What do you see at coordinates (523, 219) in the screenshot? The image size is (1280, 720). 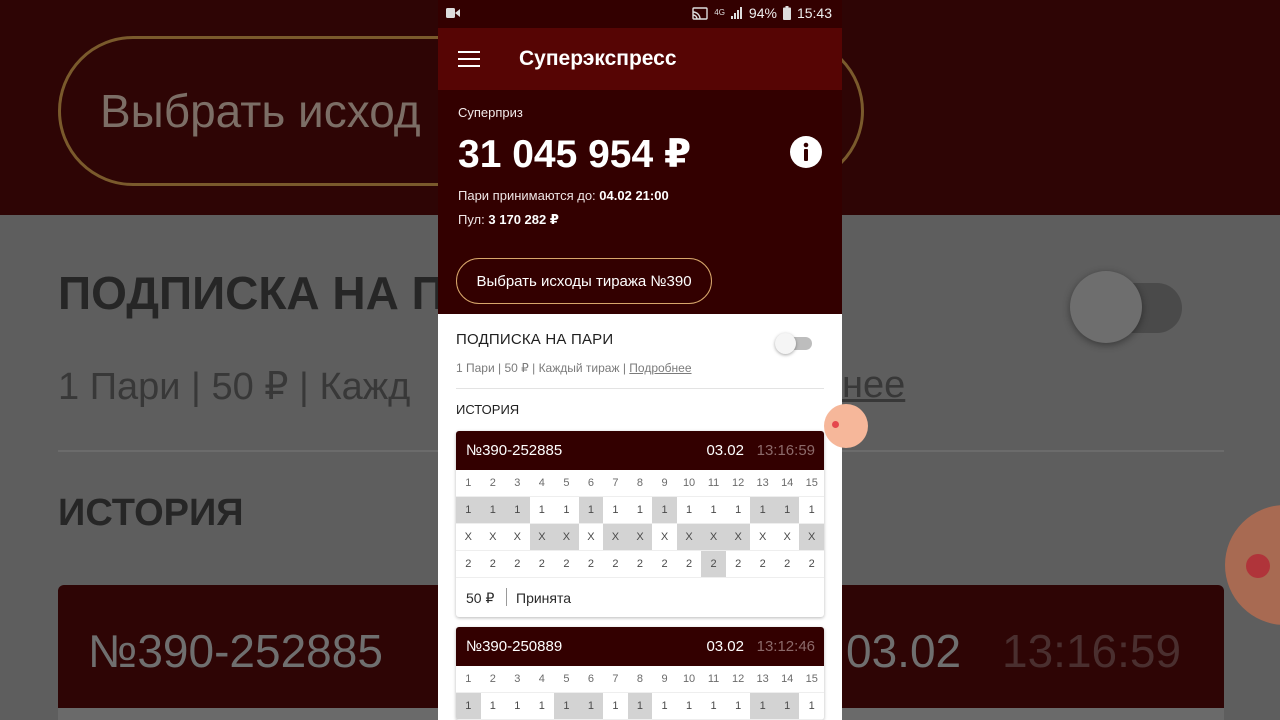 I see `pool-value: 3 170 282 ₽` at bounding box center [523, 219].